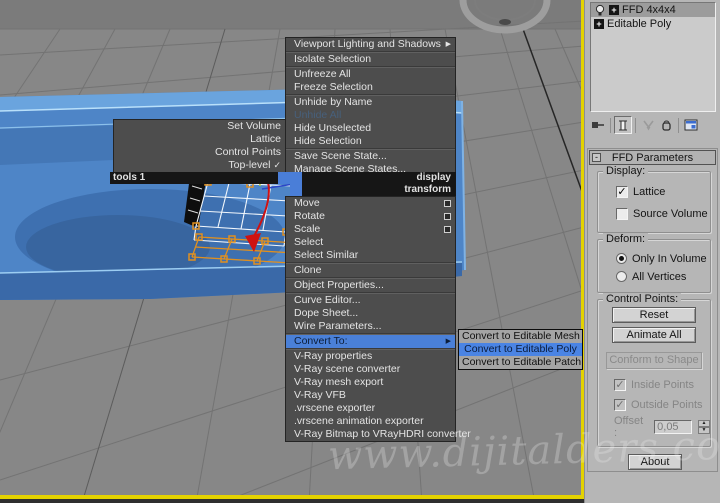 The height and width of the screenshot is (503, 720). I want to click on menu-item-isolate-selection: Isolate Selection, so click(370, 59).